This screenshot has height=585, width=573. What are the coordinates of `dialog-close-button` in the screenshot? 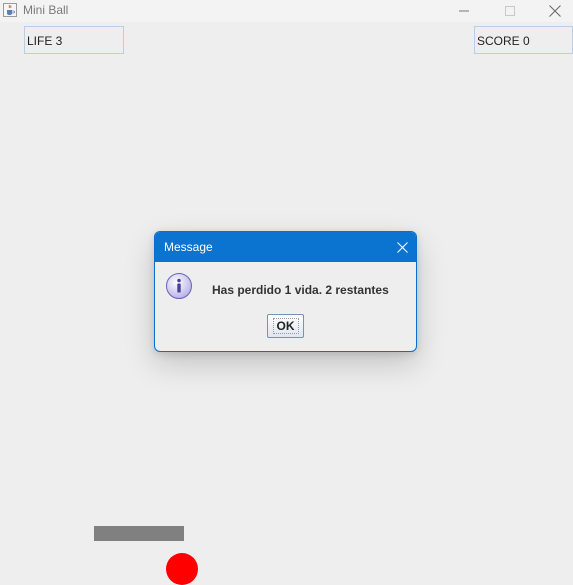 It's located at (402, 247).